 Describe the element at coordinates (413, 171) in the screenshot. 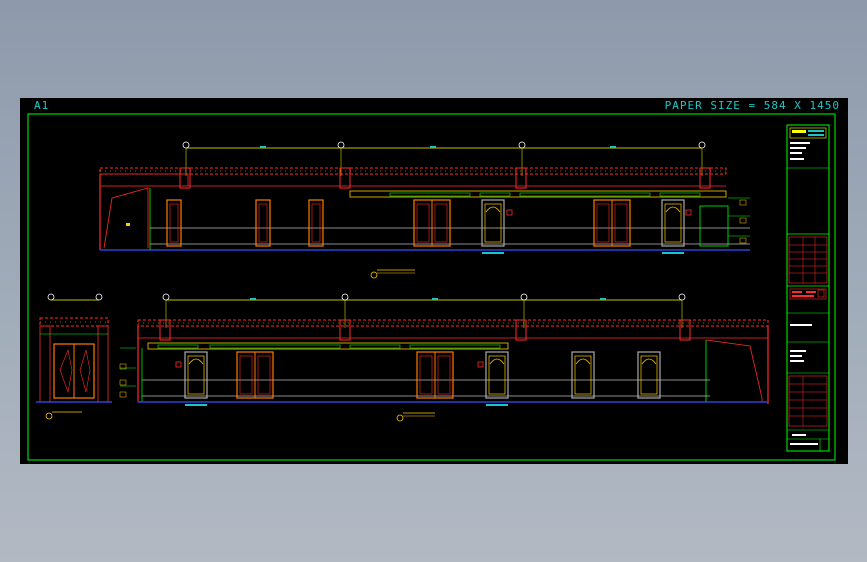

I see `ceiling-slab` at that location.